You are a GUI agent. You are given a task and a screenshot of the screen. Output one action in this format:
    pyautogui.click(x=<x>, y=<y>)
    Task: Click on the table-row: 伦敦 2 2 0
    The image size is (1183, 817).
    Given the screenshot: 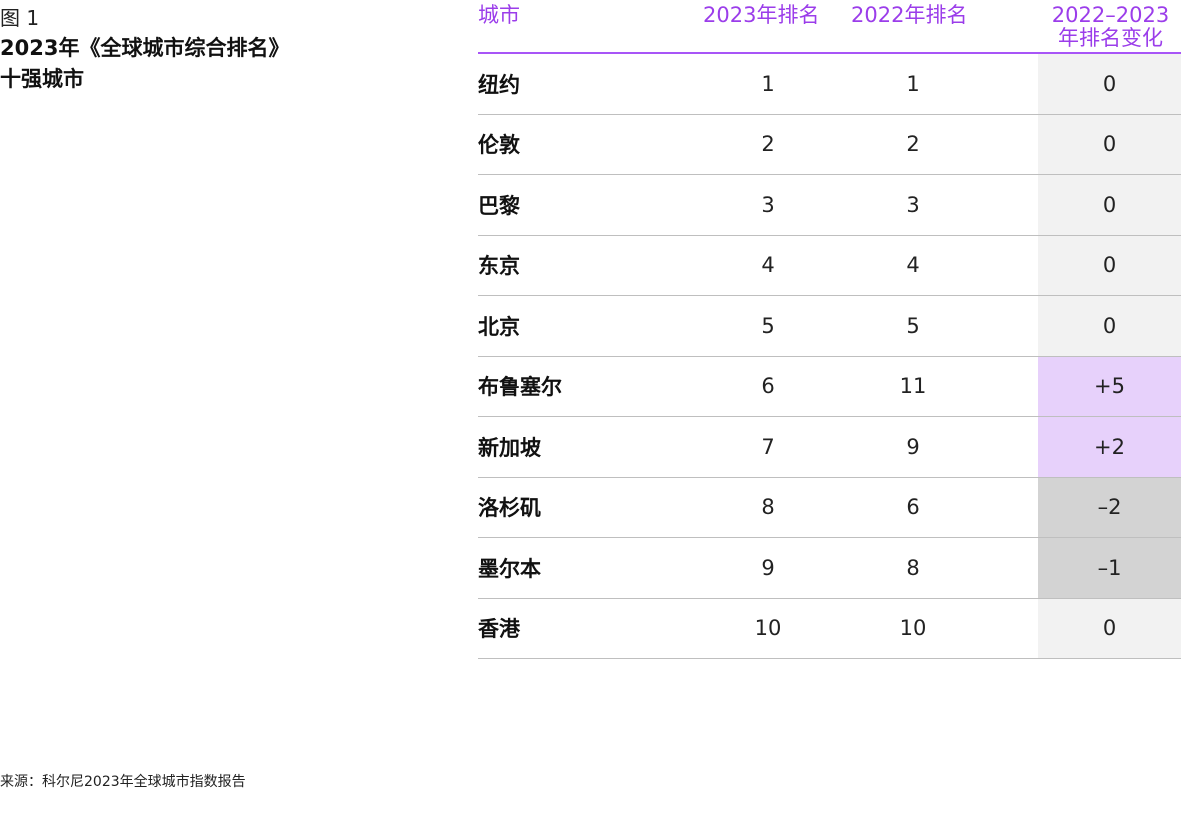 What is the action you would take?
    pyautogui.click(x=829, y=144)
    